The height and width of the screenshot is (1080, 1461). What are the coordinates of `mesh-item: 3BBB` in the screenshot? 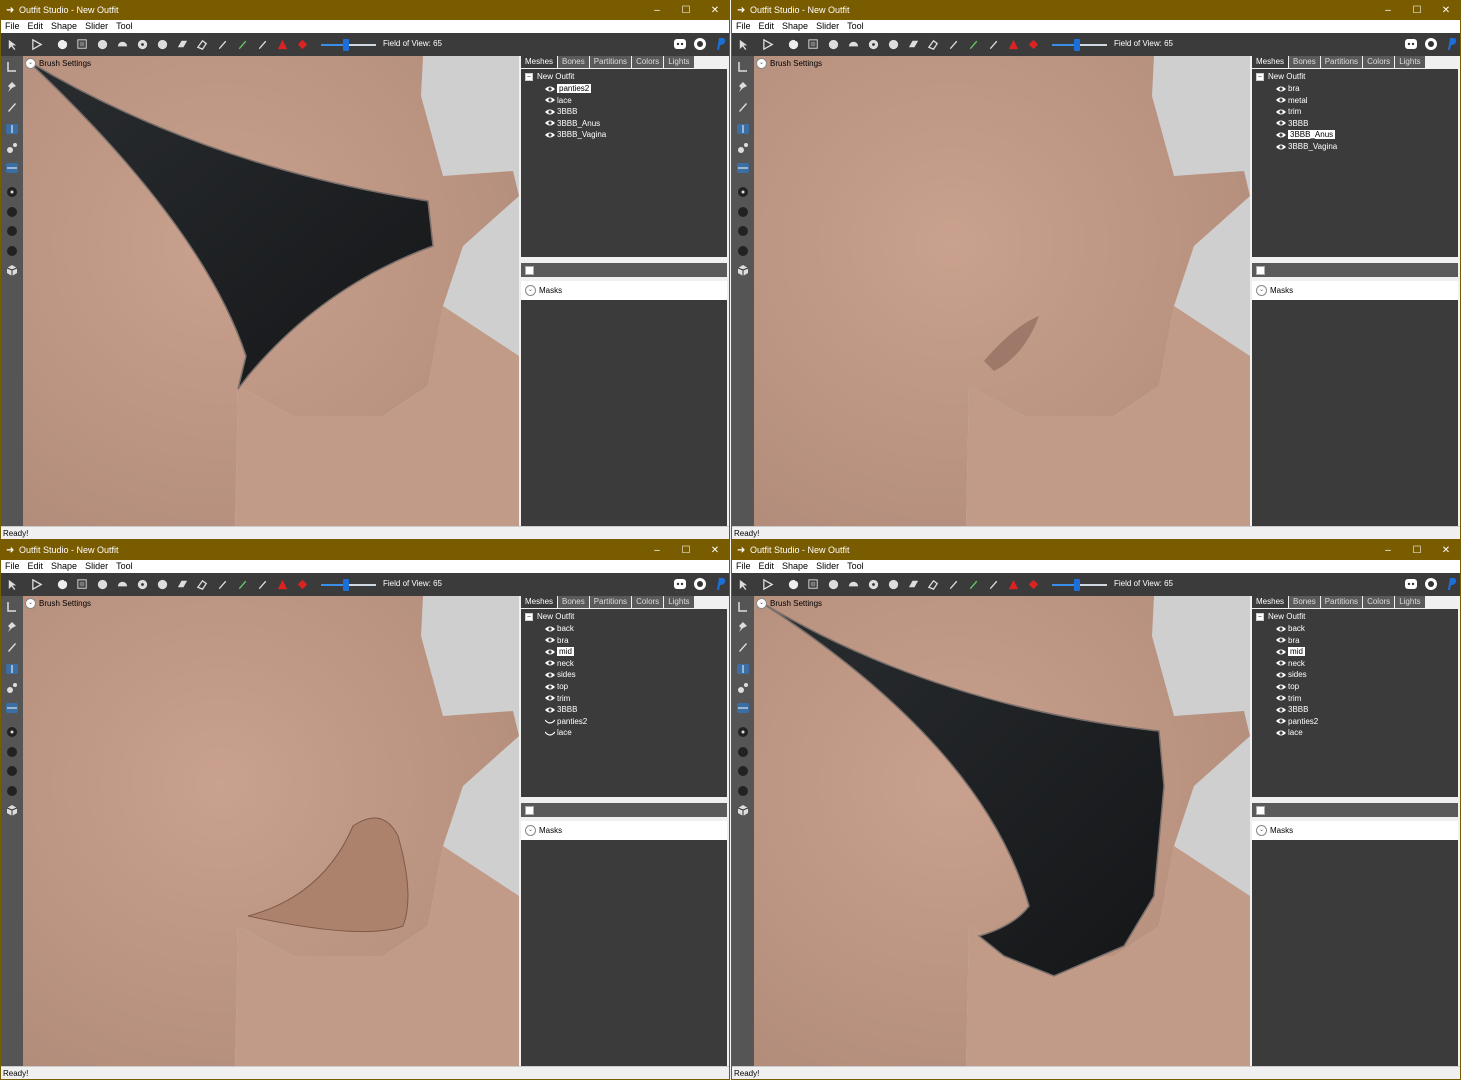 It's located at (1292, 709).